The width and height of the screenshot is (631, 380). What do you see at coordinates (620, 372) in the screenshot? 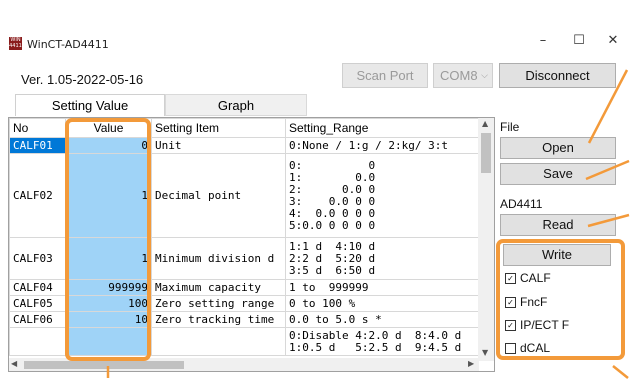
I see `arrow-to-write-group` at bounding box center [620, 372].